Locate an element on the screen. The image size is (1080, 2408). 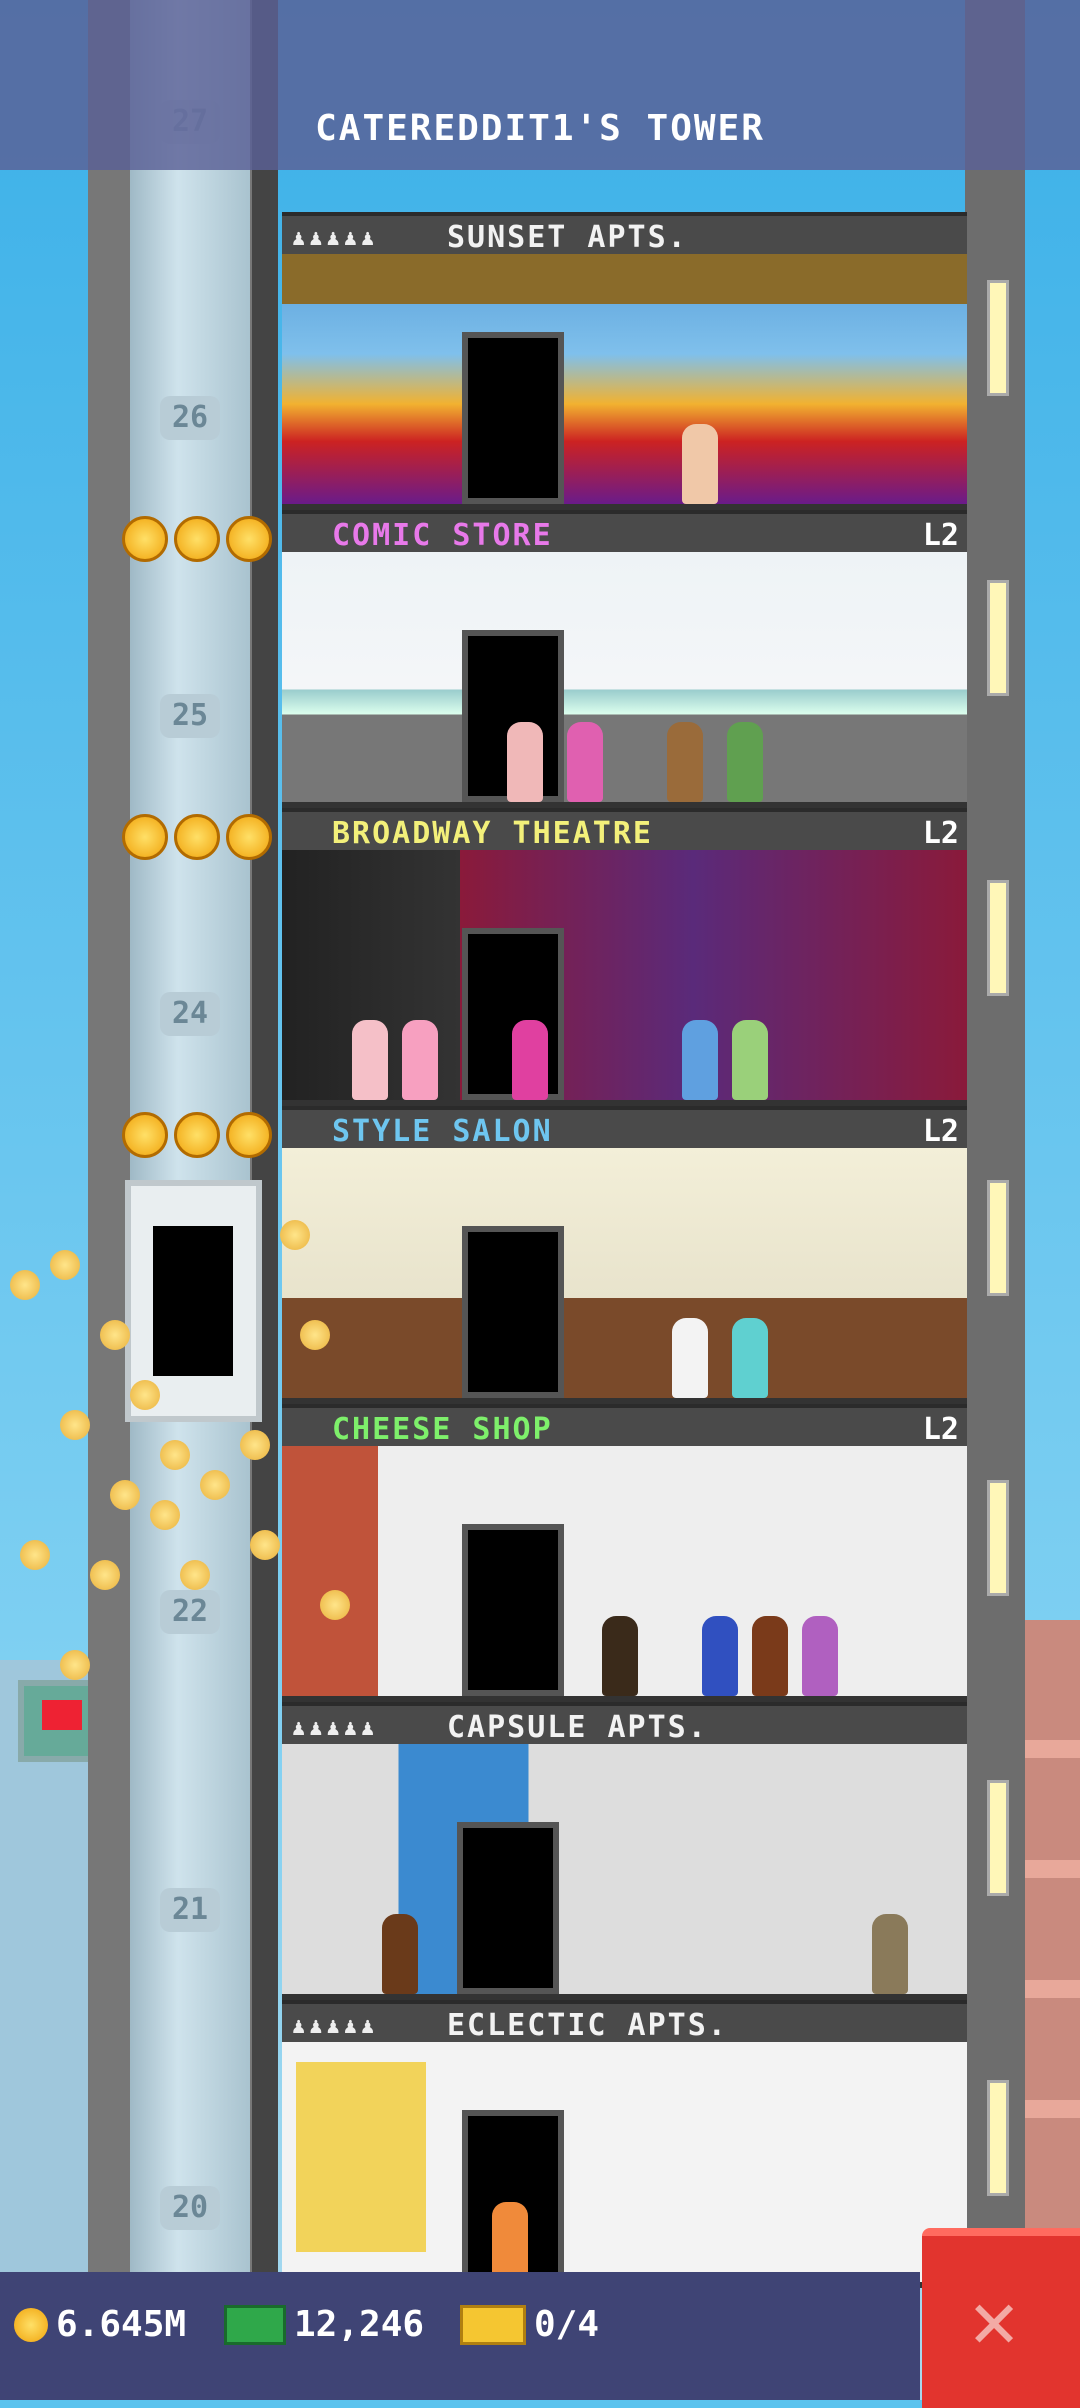
floor-label-bar: COMIC STORE L2 is located at coordinates (624, 531).